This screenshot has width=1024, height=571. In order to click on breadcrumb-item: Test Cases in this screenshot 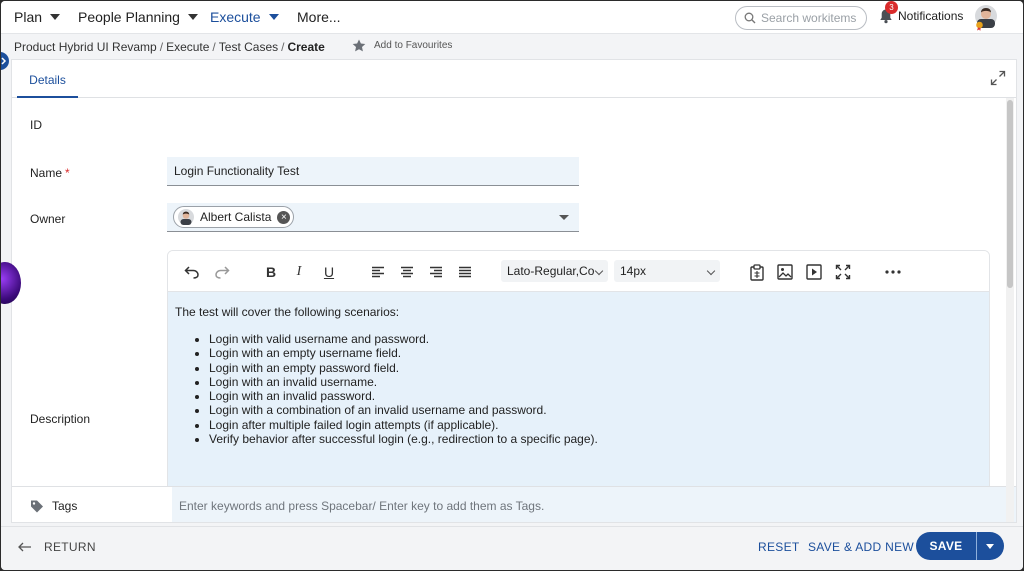, I will do `click(248, 47)`.